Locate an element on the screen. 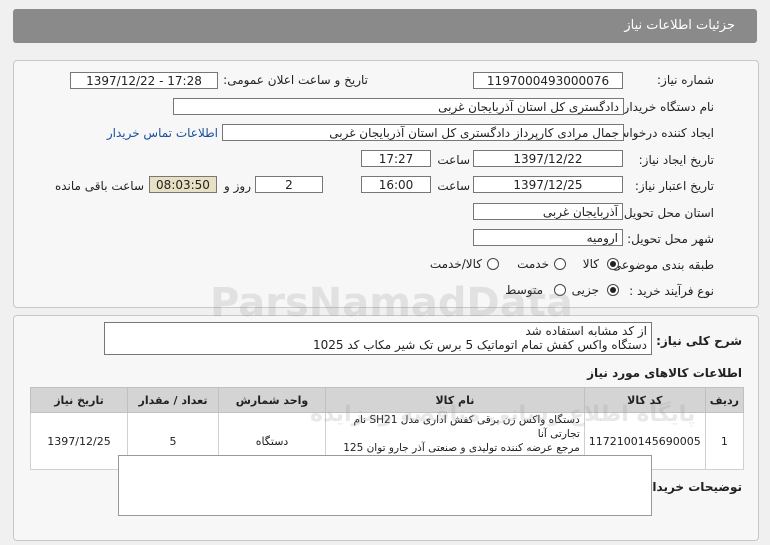 Image resolution: width=770 pixels, height=545 pixels. buyer-notes-box is located at coordinates (385, 485).